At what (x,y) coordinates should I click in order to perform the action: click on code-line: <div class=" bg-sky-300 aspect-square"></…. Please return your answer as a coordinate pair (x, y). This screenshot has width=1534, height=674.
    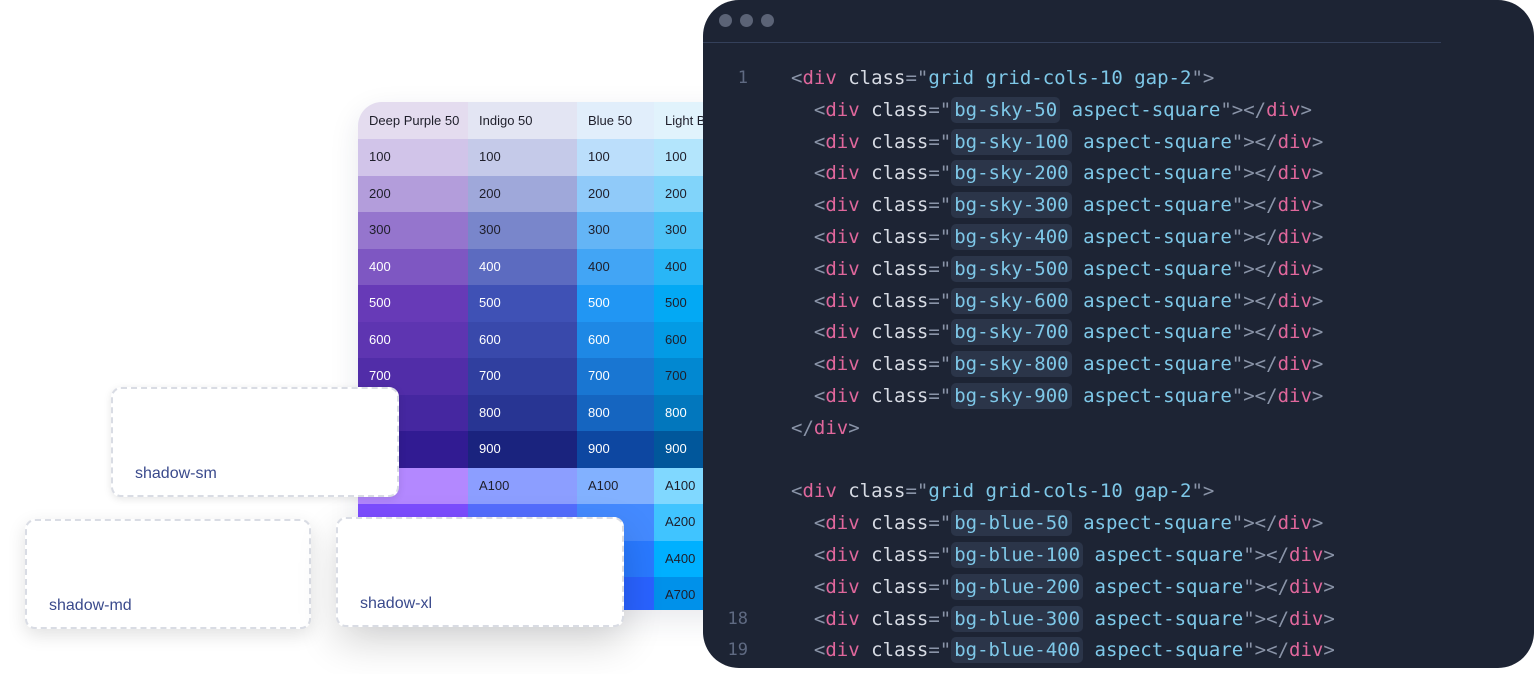
    Looking at the image, I should click on (1118, 206).